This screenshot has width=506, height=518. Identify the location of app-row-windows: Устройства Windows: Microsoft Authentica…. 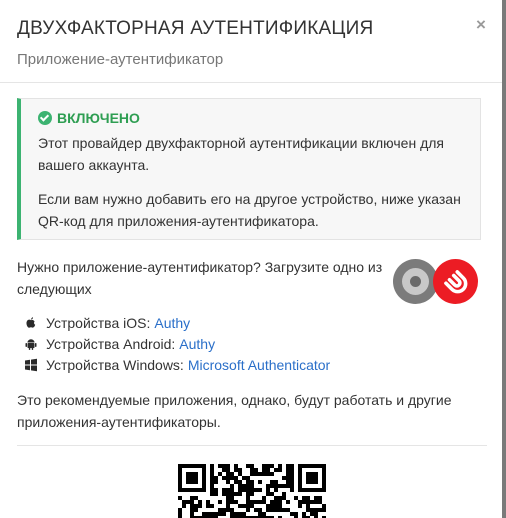
(254, 364).